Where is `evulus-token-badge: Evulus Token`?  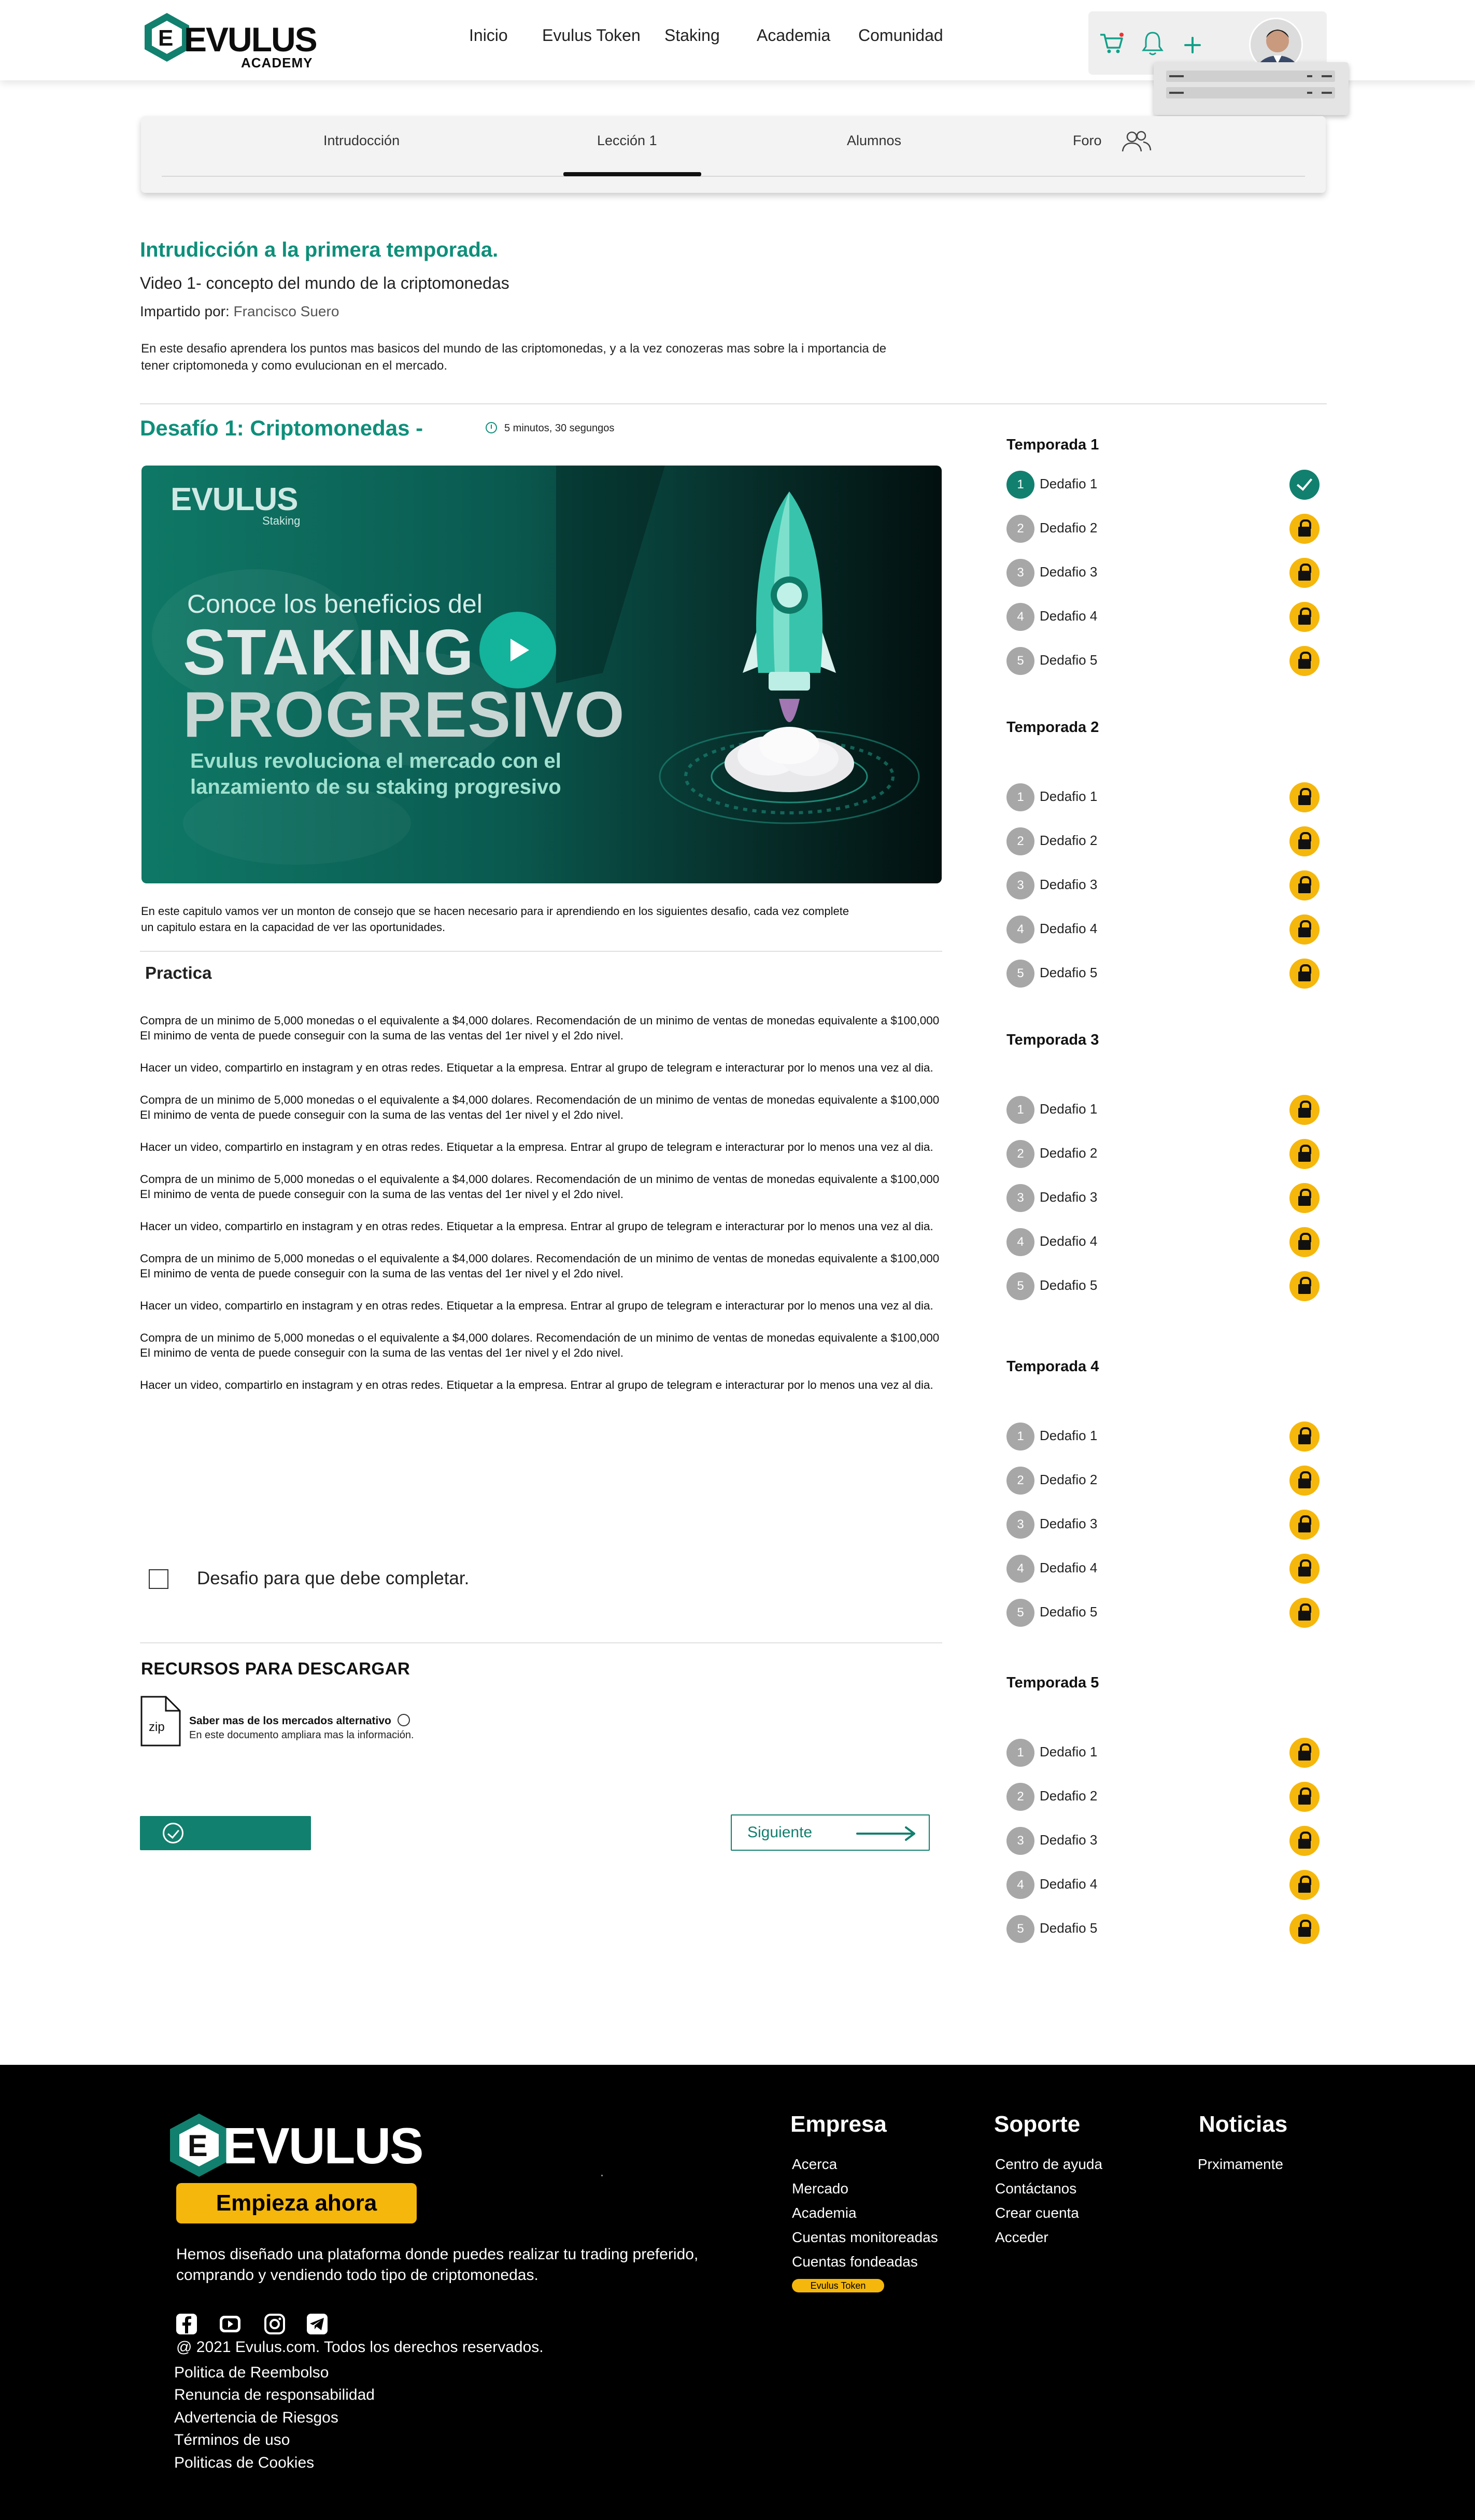 evulus-token-badge: Evulus Token is located at coordinates (838, 2286).